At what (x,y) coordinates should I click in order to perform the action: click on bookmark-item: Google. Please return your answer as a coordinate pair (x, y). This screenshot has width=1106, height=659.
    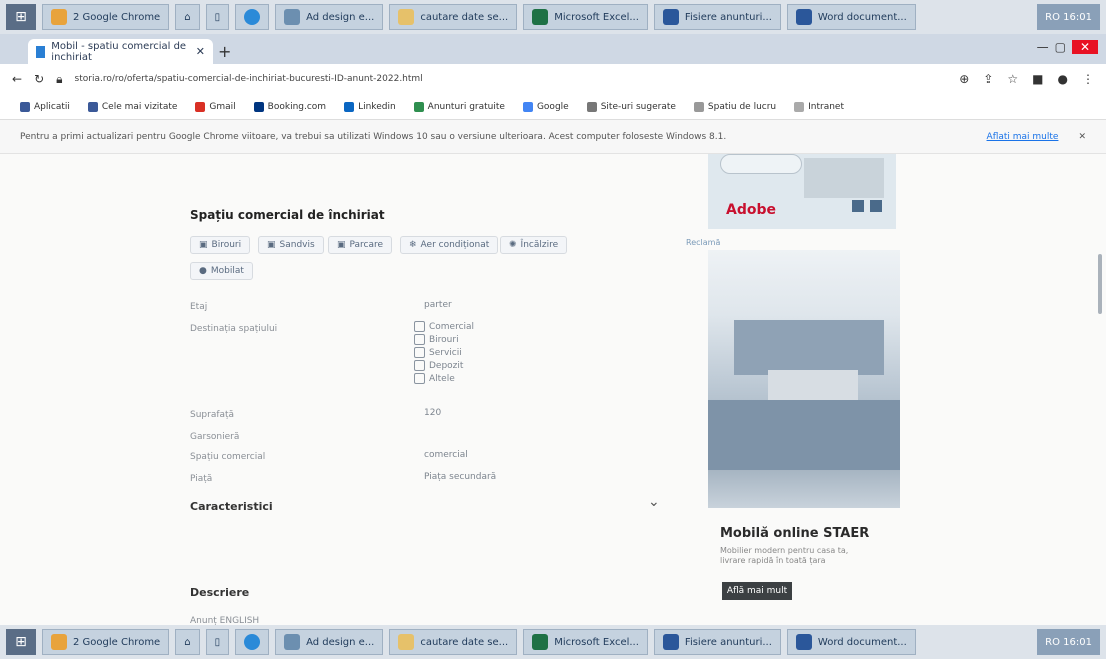
    Looking at the image, I should click on (545, 106).